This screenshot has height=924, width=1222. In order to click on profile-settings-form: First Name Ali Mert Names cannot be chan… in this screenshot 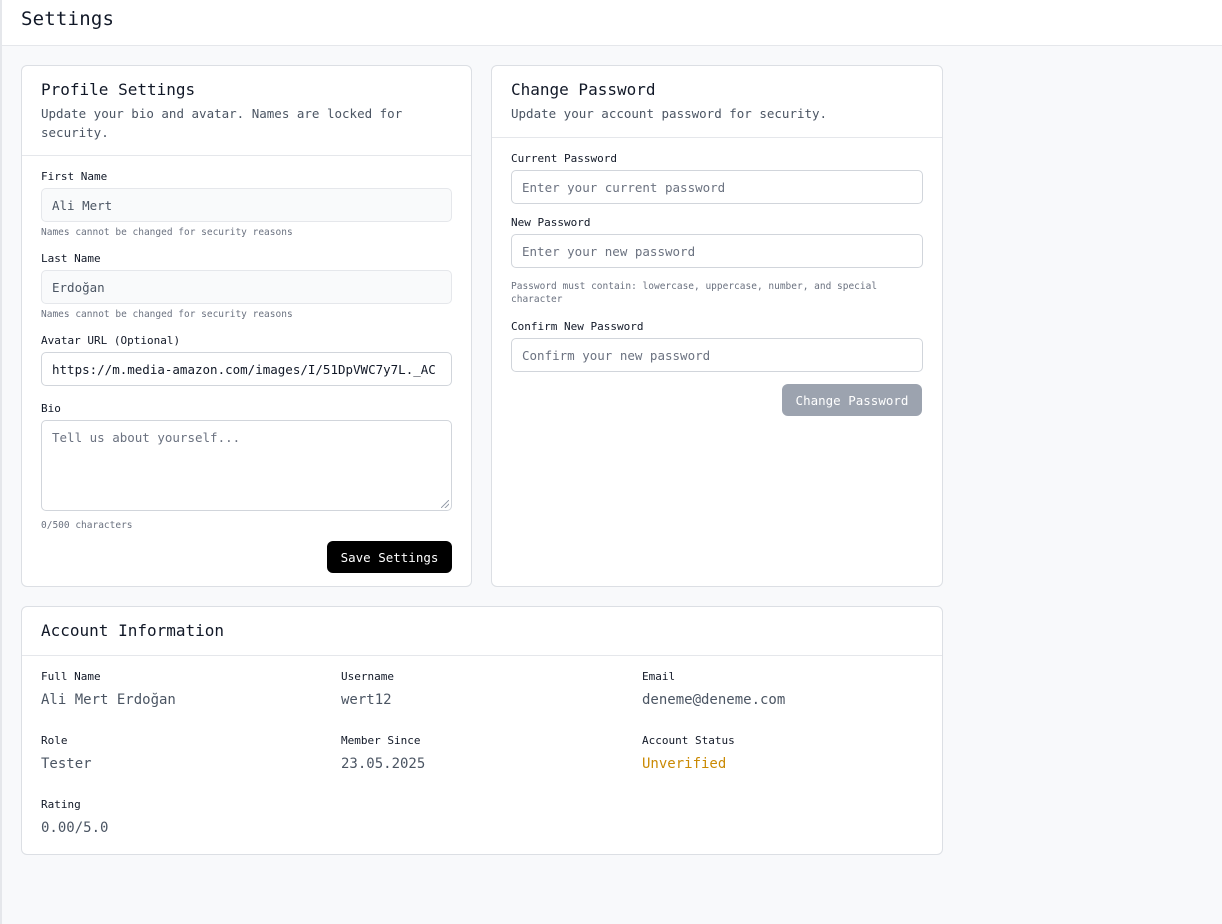, I will do `click(246, 344)`.